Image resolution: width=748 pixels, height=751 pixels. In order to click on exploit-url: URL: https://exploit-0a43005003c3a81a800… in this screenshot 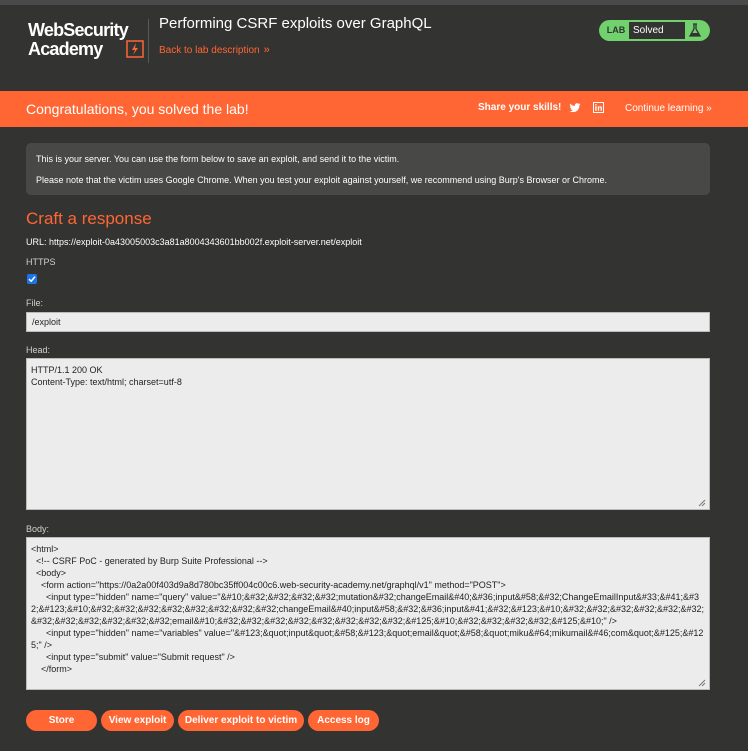, I will do `click(194, 242)`.